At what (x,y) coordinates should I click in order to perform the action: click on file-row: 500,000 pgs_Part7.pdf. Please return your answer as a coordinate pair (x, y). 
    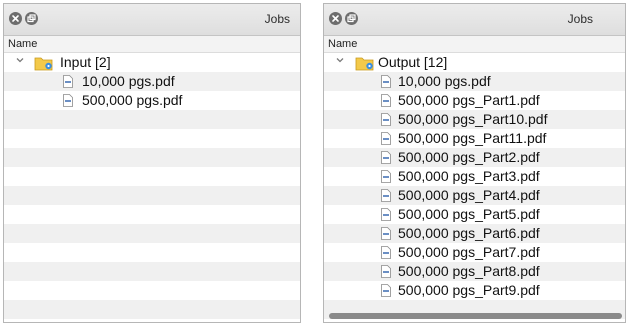
    Looking at the image, I should click on (474, 252).